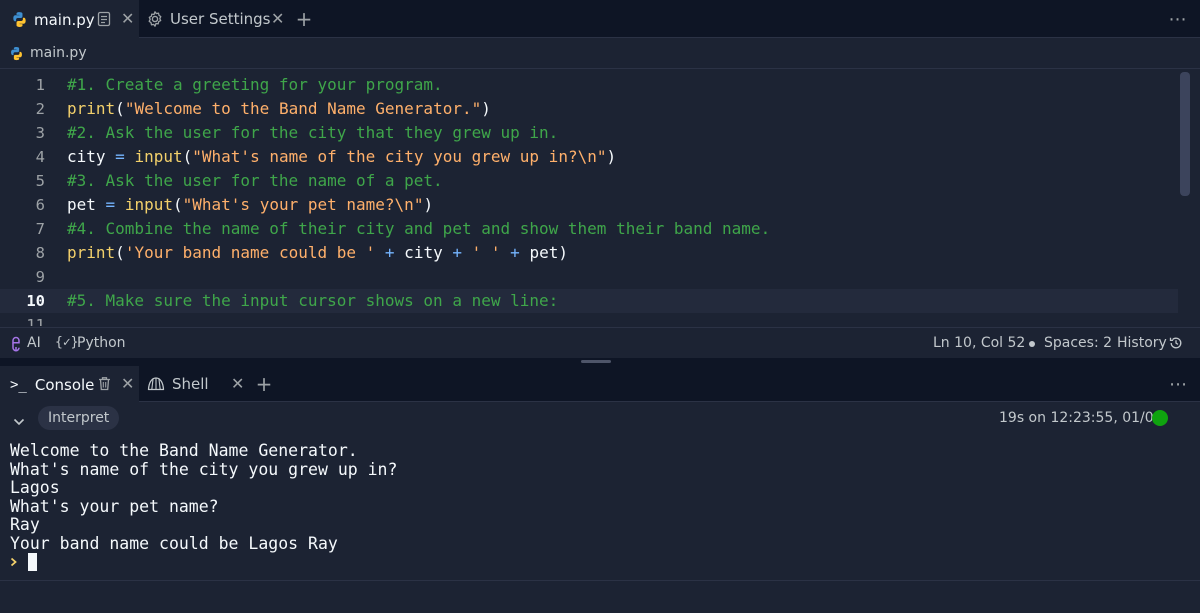 This screenshot has height=613, width=1200. What do you see at coordinates (34, 343) in the screenshot?
I see `ai-label: AI` at bounding box center [34, 343].